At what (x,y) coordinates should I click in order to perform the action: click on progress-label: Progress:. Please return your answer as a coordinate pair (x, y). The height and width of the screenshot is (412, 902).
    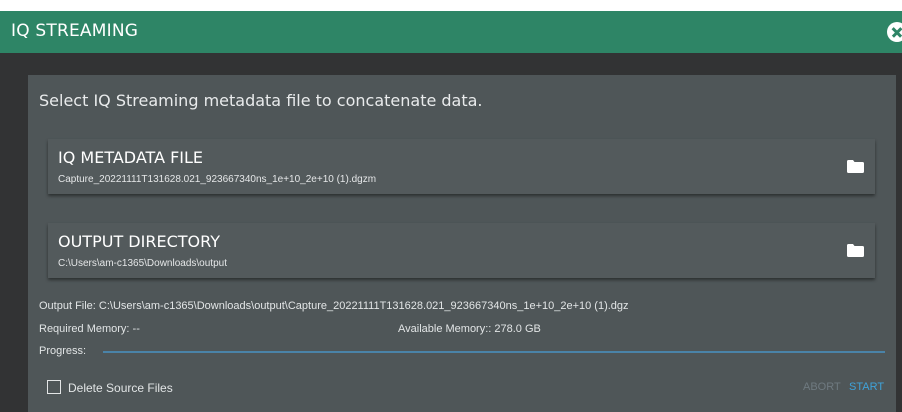
    Looking at the image, I should click on (63, 351).